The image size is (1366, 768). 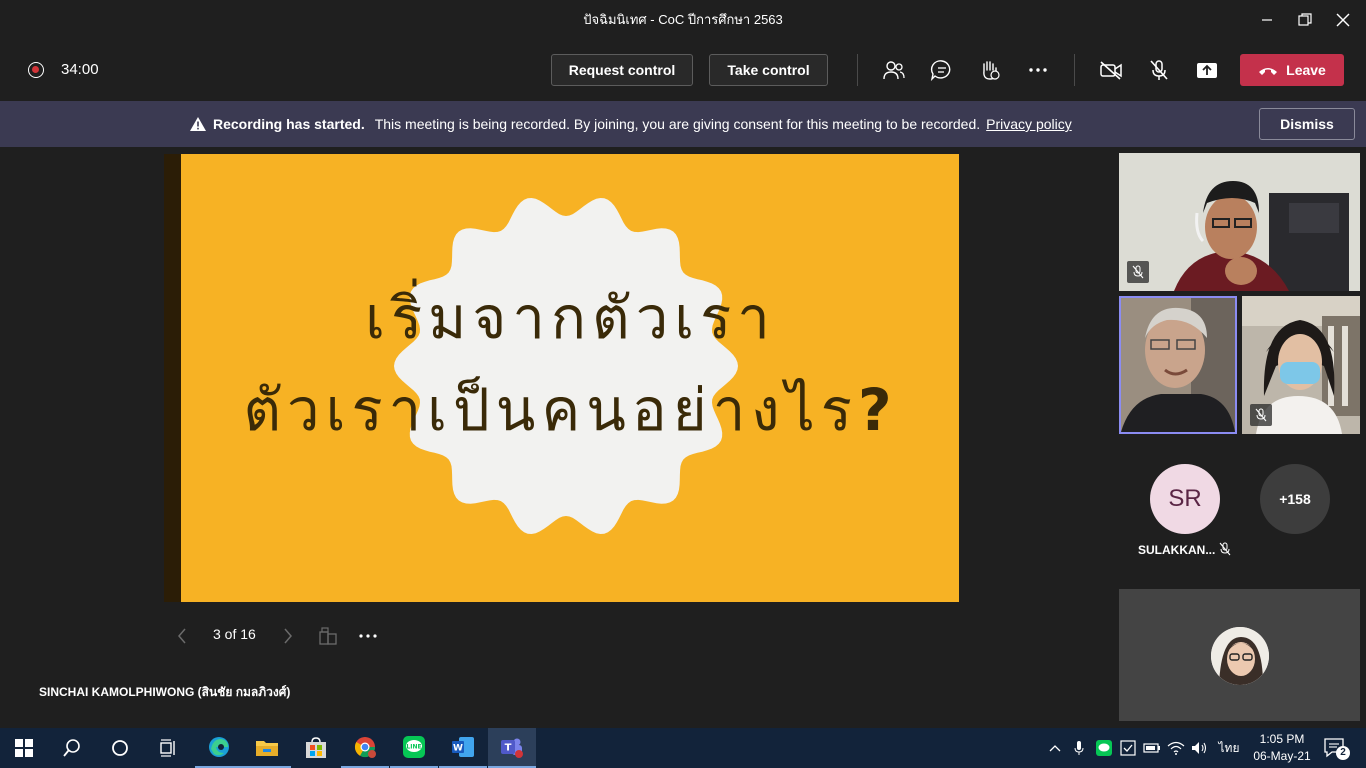 I want to click on microphone-icon, so click(x=1079, y=748).